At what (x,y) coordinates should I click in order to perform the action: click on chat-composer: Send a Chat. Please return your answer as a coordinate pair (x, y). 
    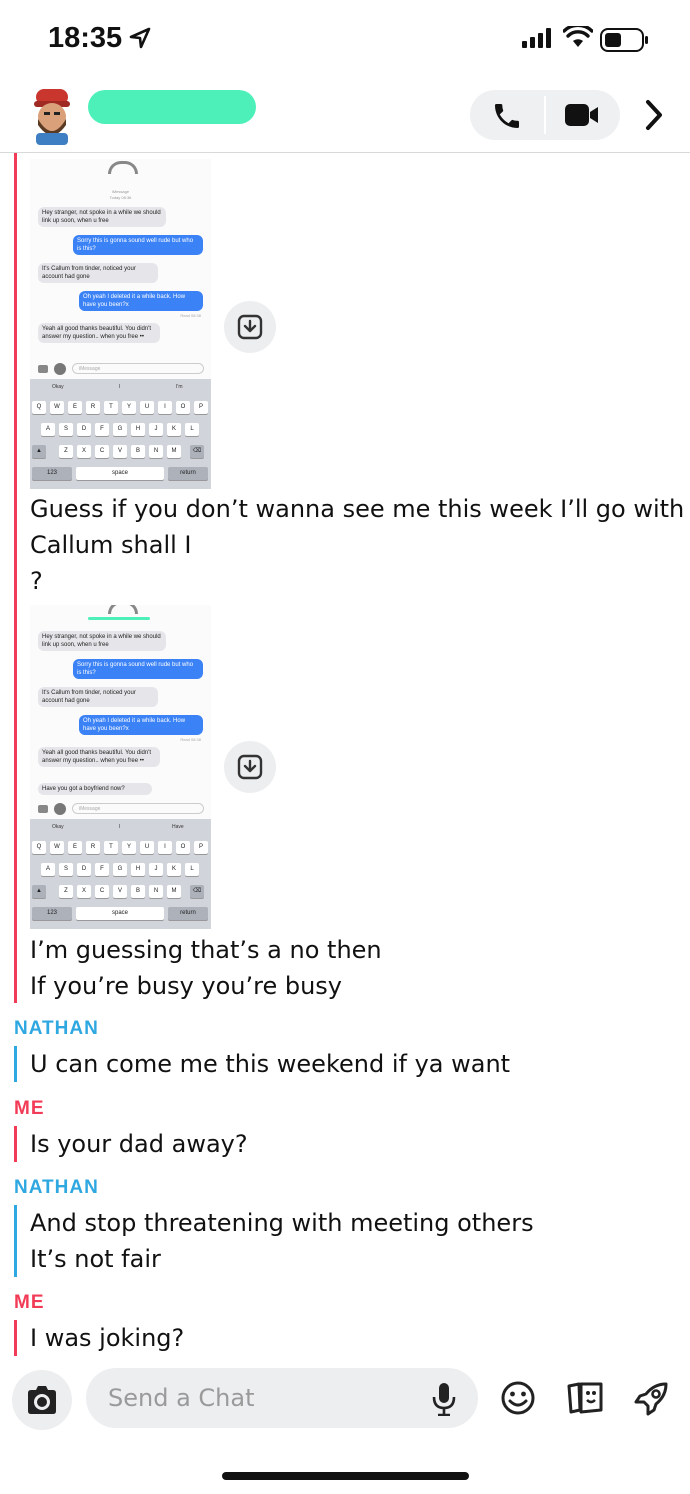
    Looking at the image, I should click on (345, 1426).